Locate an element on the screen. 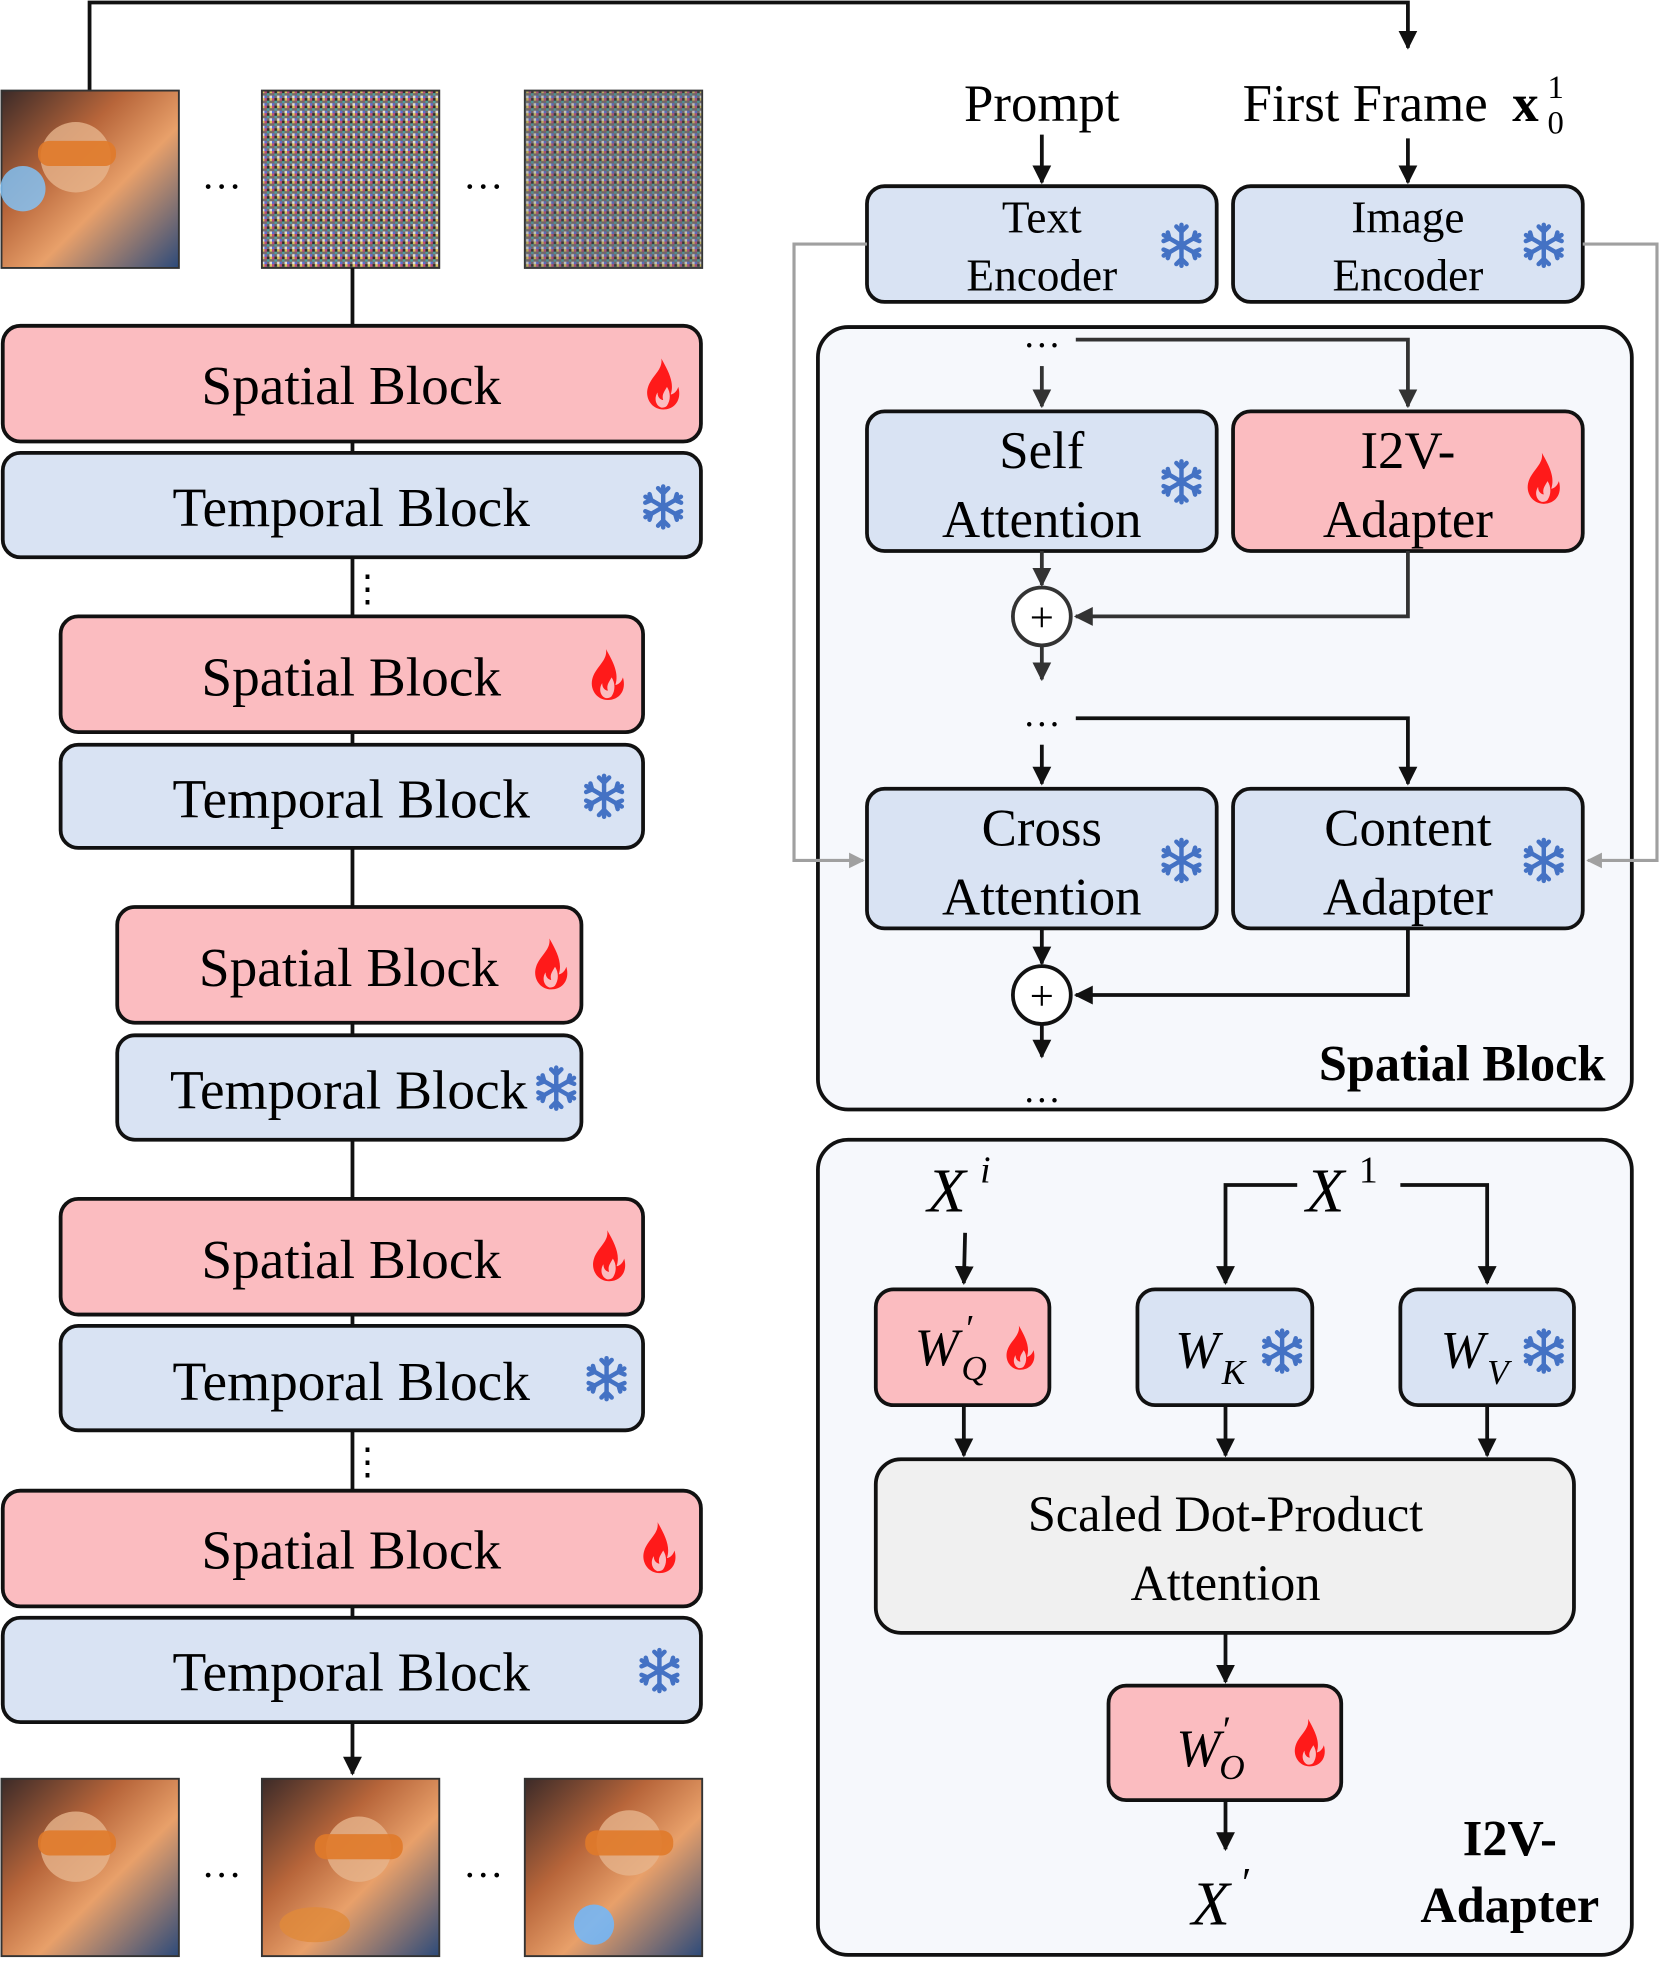 This screenshot has height=1975, width=1661. image-encoder: Image Encoder is located at coordinates (1408, 244).